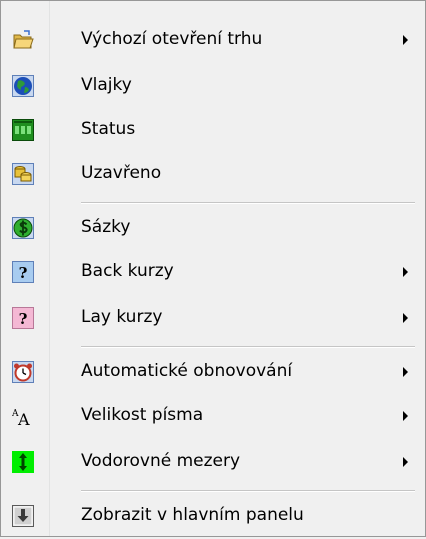  I want to click on menu-item-bets: Sázky, so click(213, 228).